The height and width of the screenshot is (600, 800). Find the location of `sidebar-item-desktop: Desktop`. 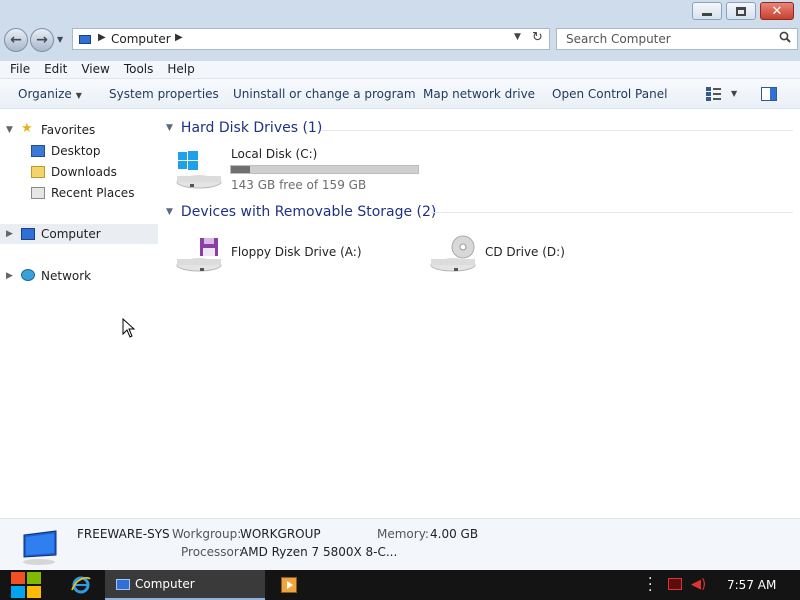

sidebar-item-desktop: Desktop is located at coordinates (79, 151).